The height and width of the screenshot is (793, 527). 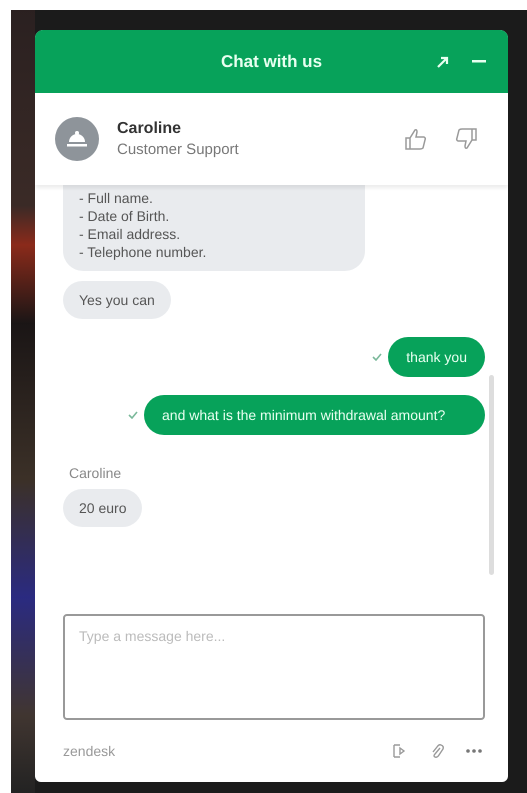 What do you see at coordinates (437, 751) in the screenshot?
I see `paperclip-icon` at bounding box center [437, 751].